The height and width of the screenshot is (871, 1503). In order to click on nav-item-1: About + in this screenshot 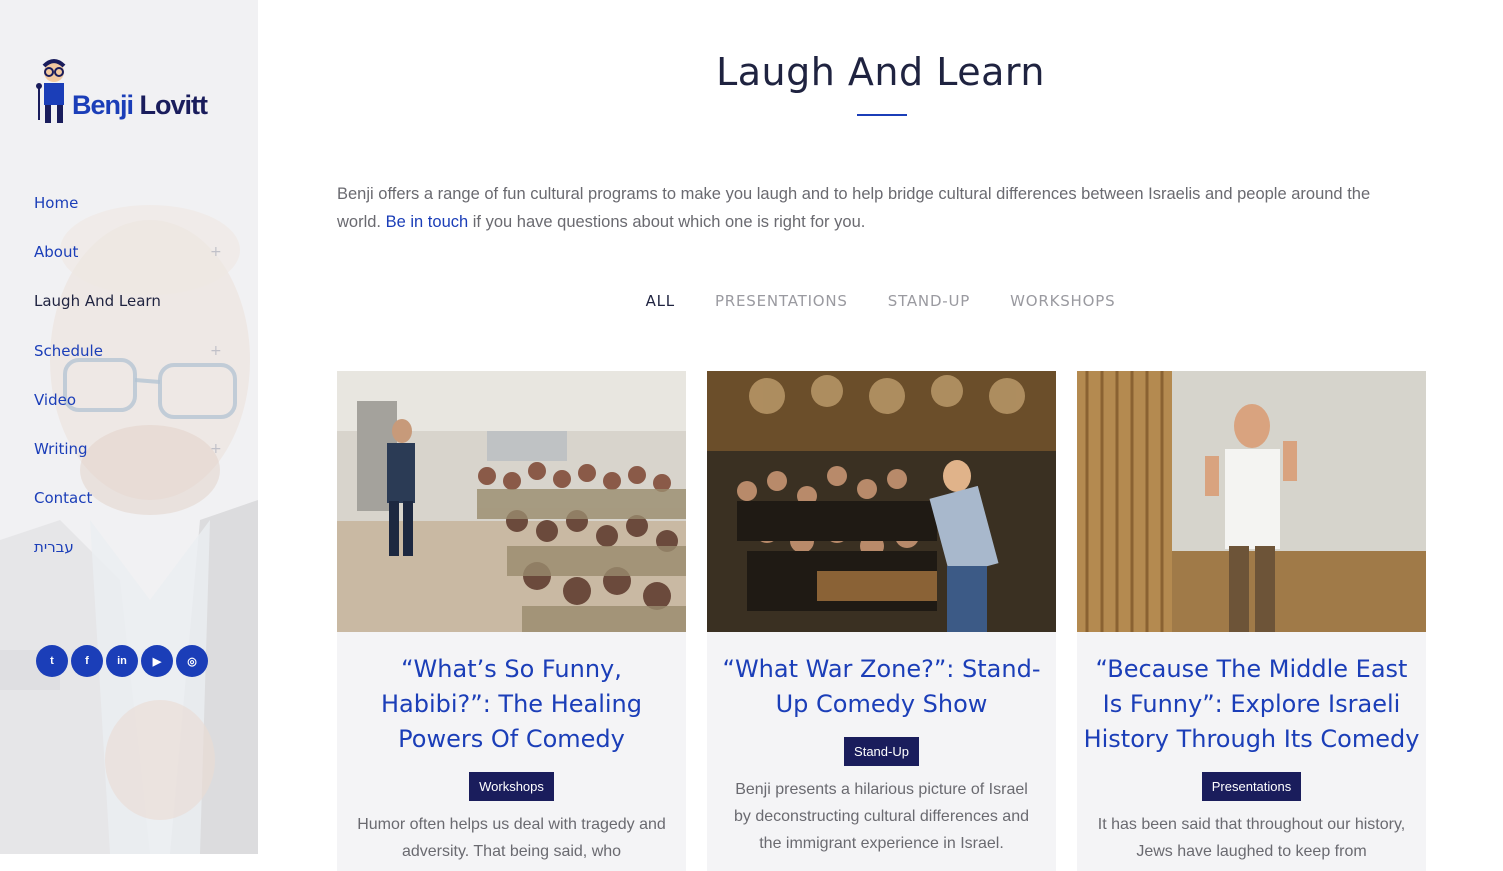, I will do `click(129, 263)`.